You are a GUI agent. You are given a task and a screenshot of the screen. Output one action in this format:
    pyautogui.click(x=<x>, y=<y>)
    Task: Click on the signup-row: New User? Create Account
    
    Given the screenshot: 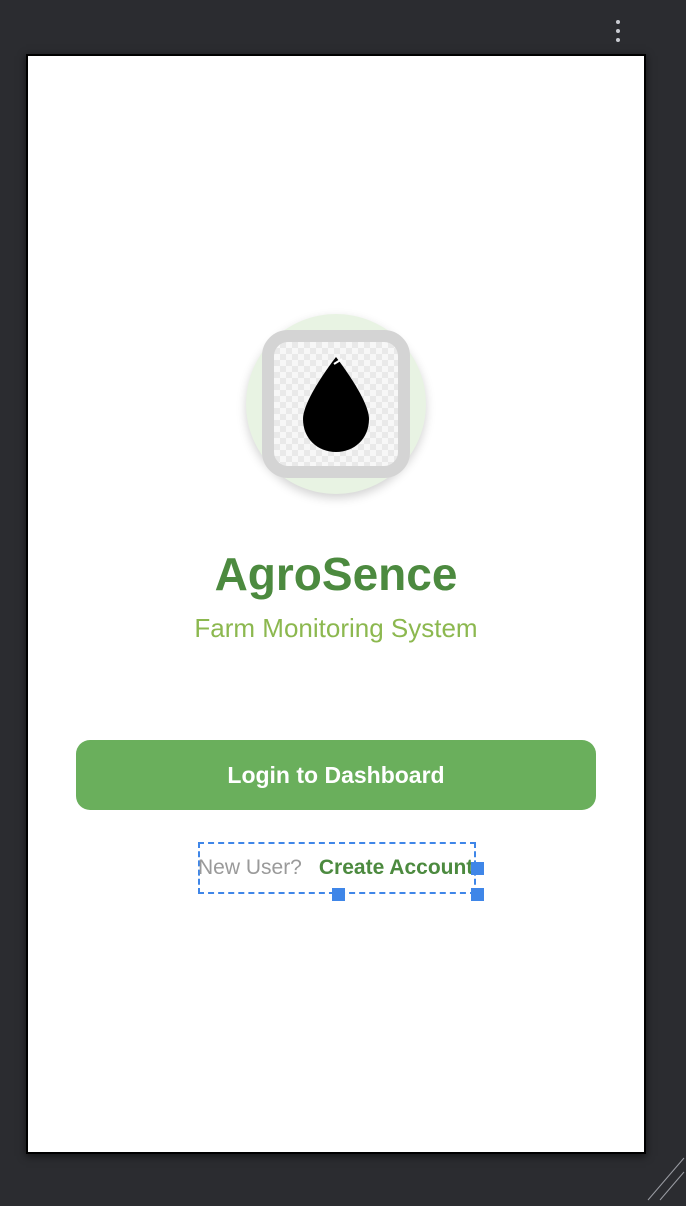 What is the action you would take?
    pyautogui.click(x=341, y=871)
    